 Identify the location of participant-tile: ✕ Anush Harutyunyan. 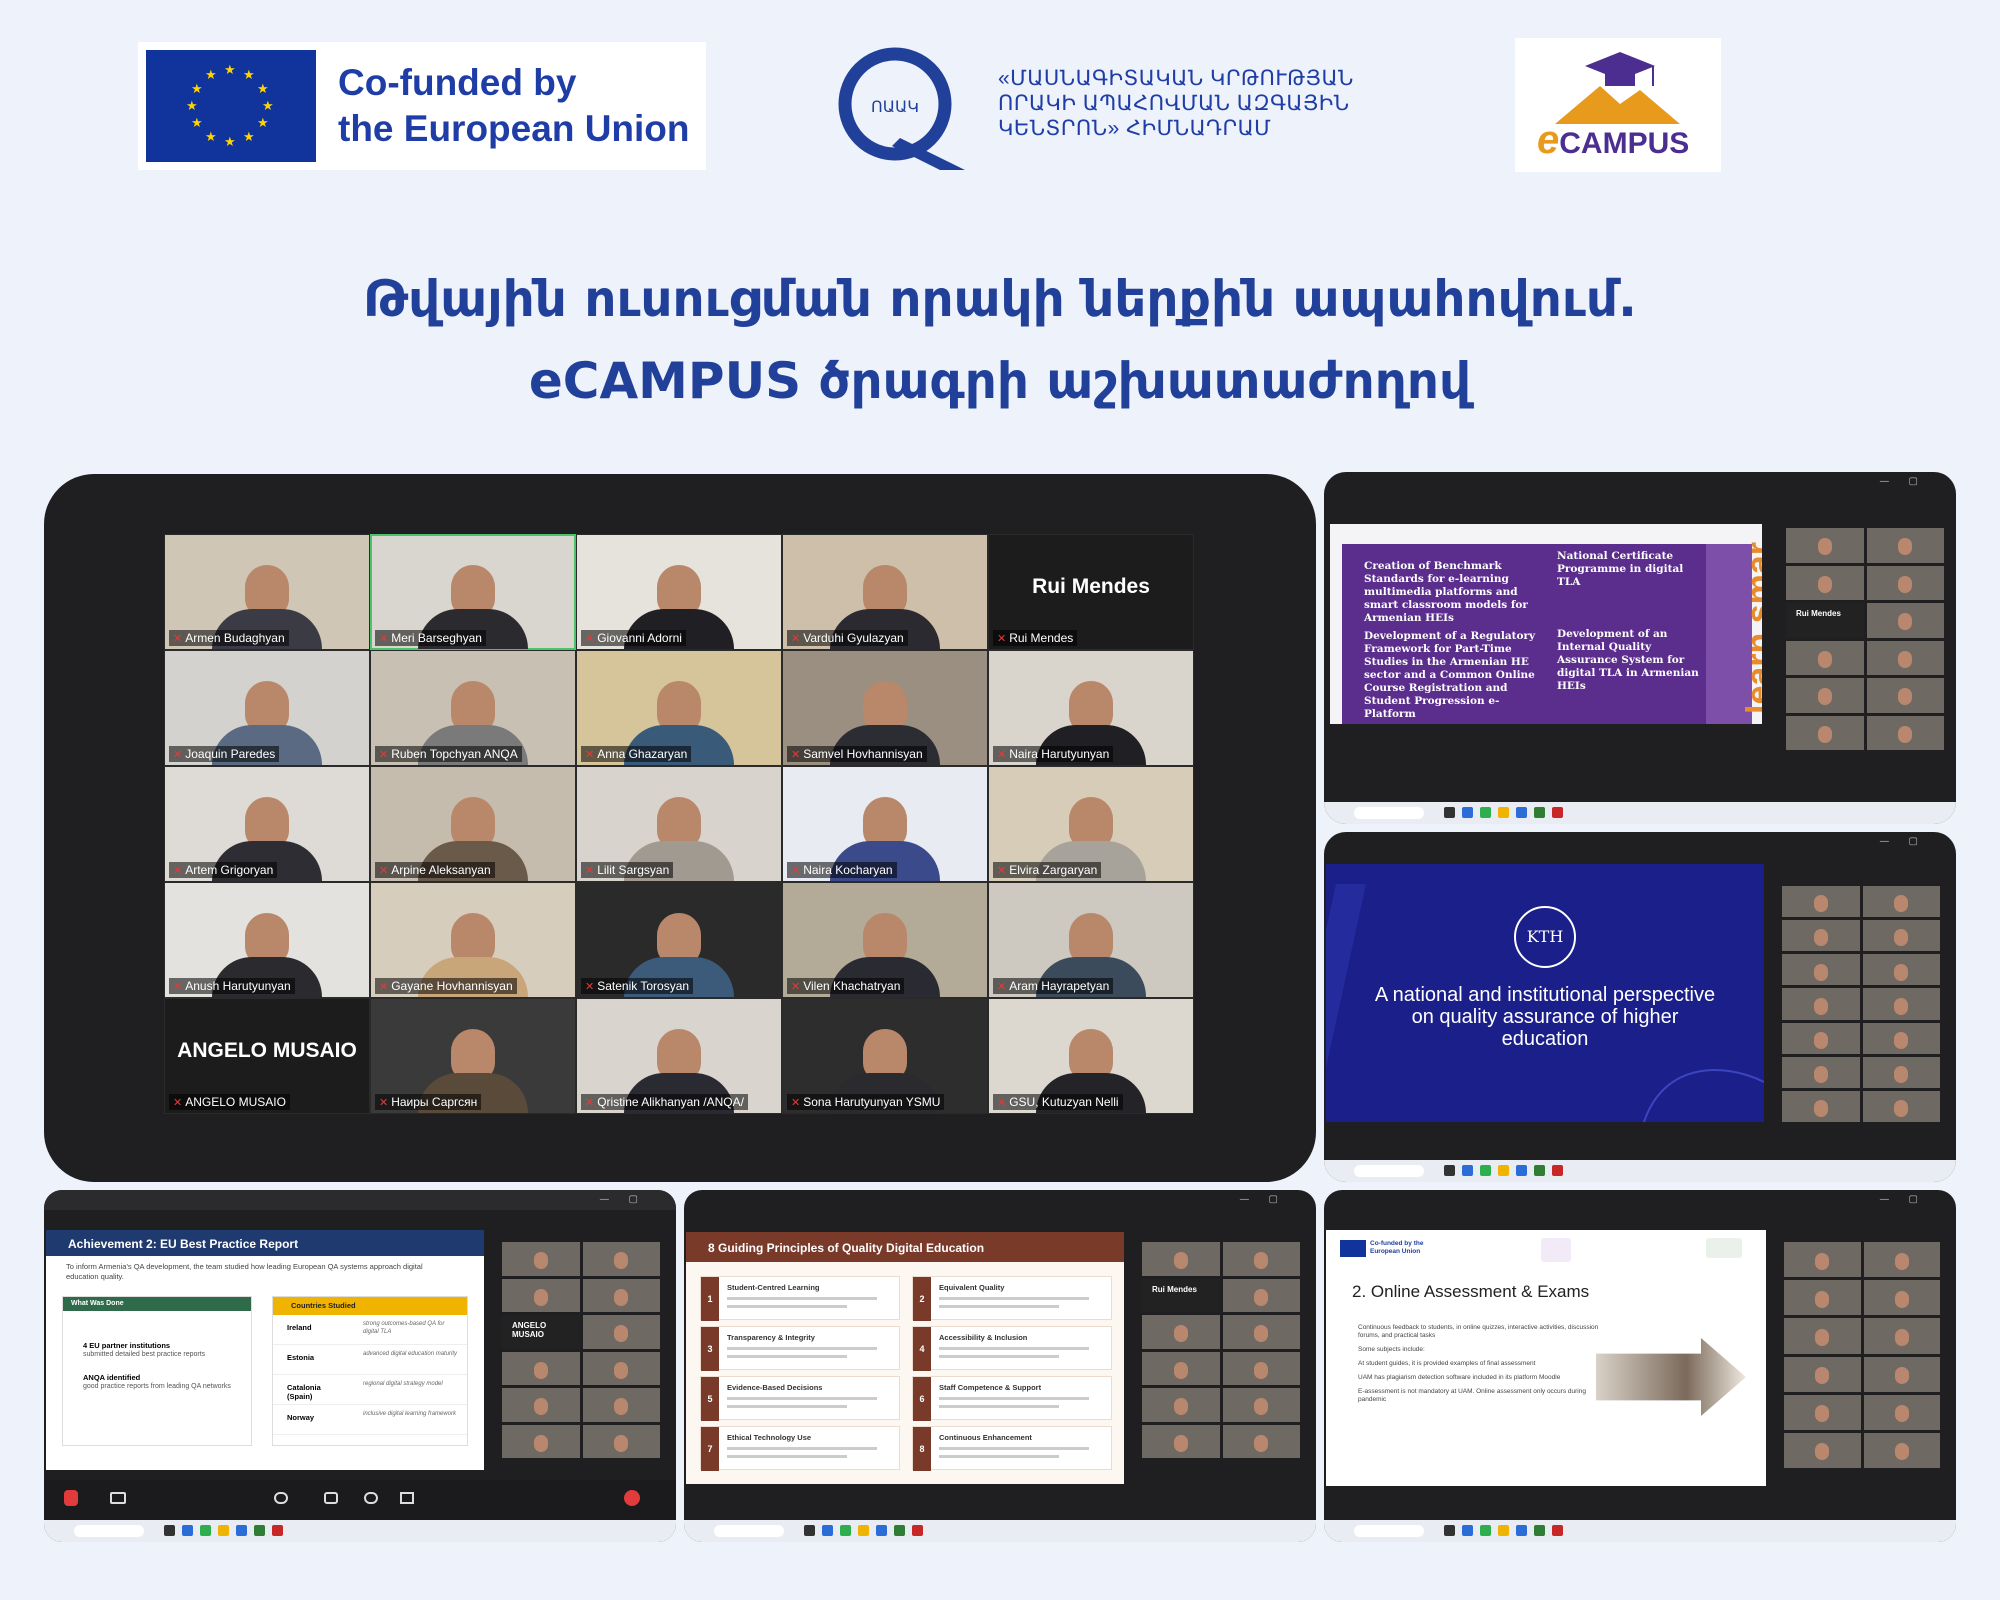
(267, 940).